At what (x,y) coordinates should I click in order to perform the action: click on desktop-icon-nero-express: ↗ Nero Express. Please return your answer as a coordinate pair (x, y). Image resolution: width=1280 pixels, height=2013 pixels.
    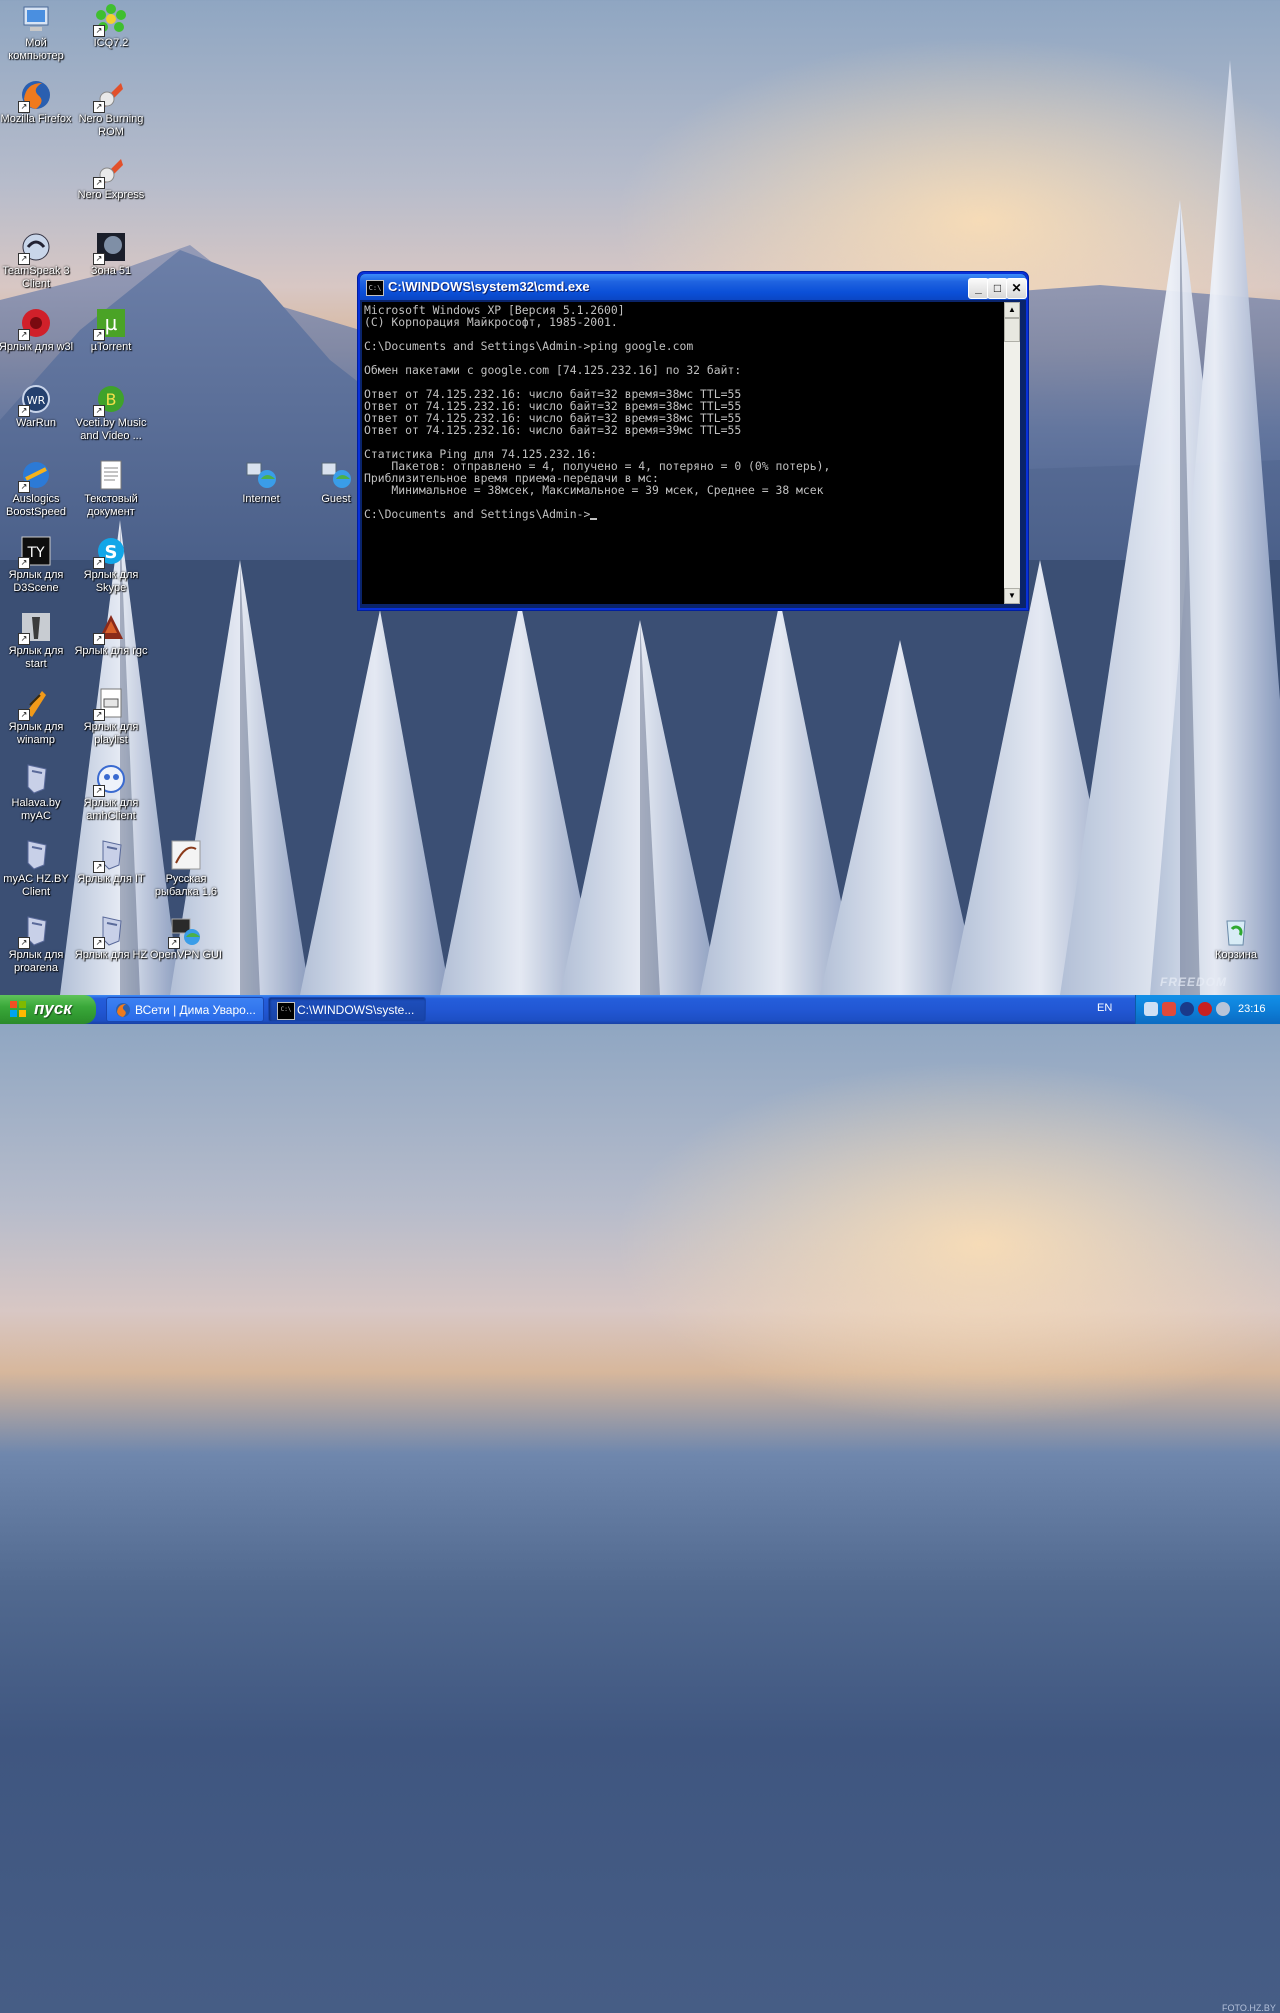
    Looking at the image, I should click on (111, 178).